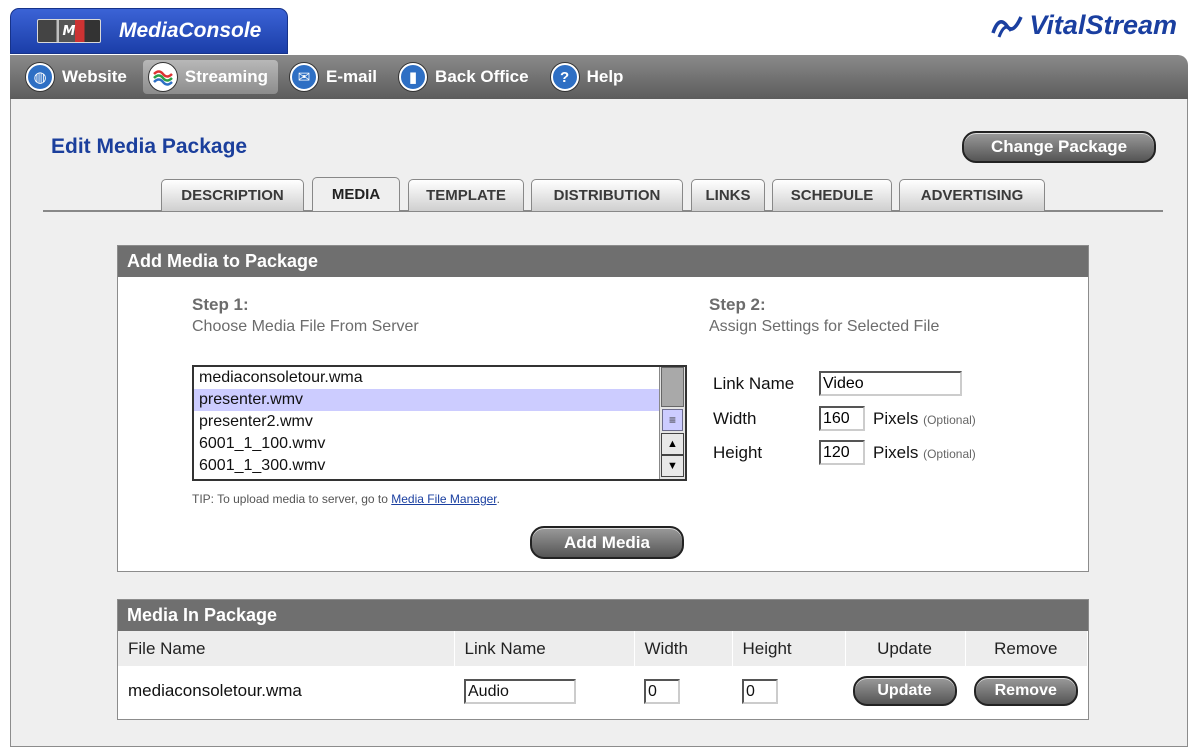  Describe the element at coordinates (544, 648) in the screenshot. I see `column-header-link-name: Link Name` at that location.